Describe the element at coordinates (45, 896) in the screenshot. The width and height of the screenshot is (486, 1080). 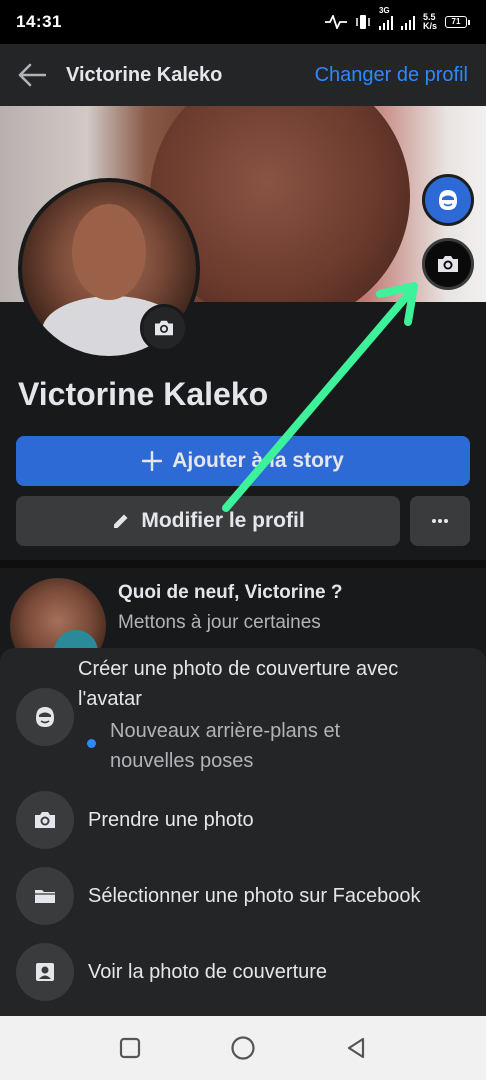
I see `folder-icon` at that location.